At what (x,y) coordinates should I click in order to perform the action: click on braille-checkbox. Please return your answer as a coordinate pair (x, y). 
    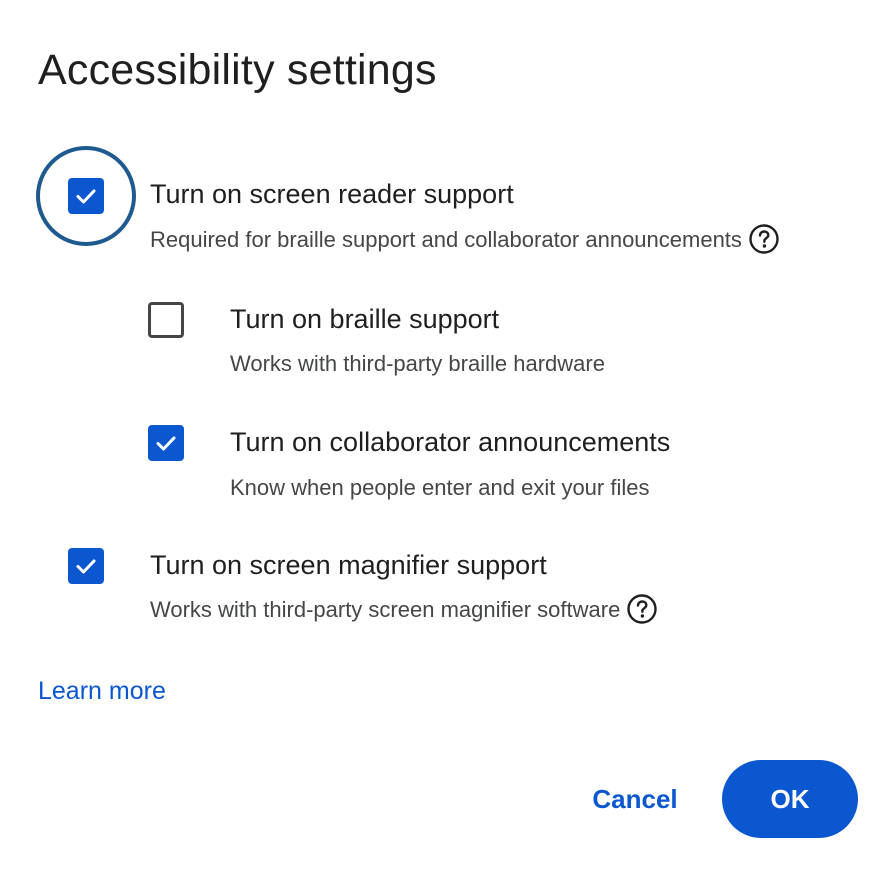
    Looking at the image, I should click on (166, 320).